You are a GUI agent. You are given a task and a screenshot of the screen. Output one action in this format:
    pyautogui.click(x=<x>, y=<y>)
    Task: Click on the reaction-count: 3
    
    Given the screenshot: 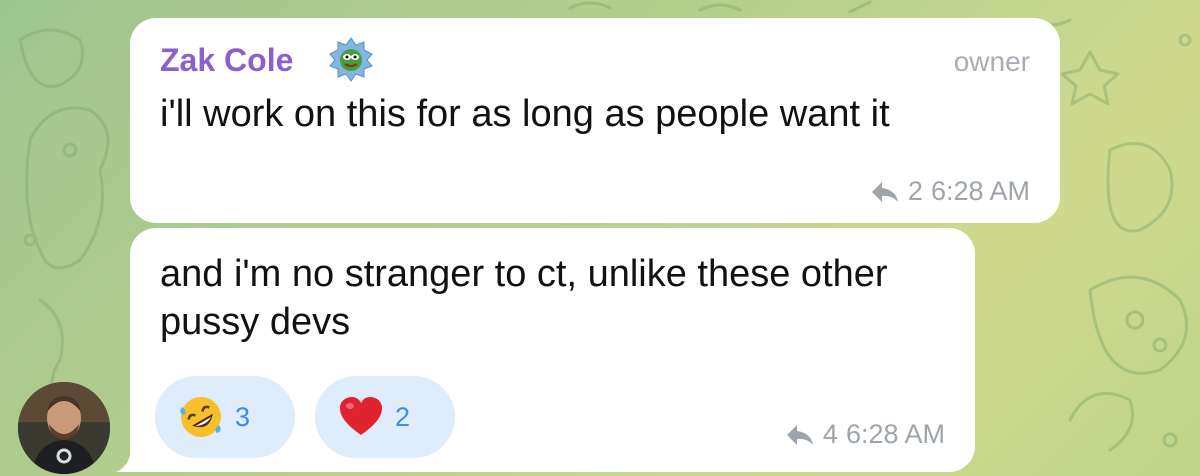 What is the action you would take?
    pyautogui.click(x=243, y=416)
    